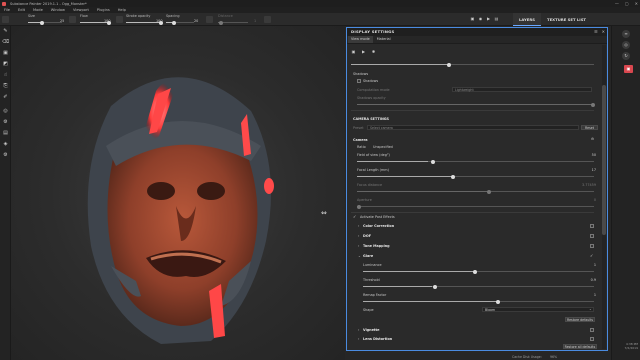  I want to click on shelf-panel-icon: ≡, so click(626, 34).